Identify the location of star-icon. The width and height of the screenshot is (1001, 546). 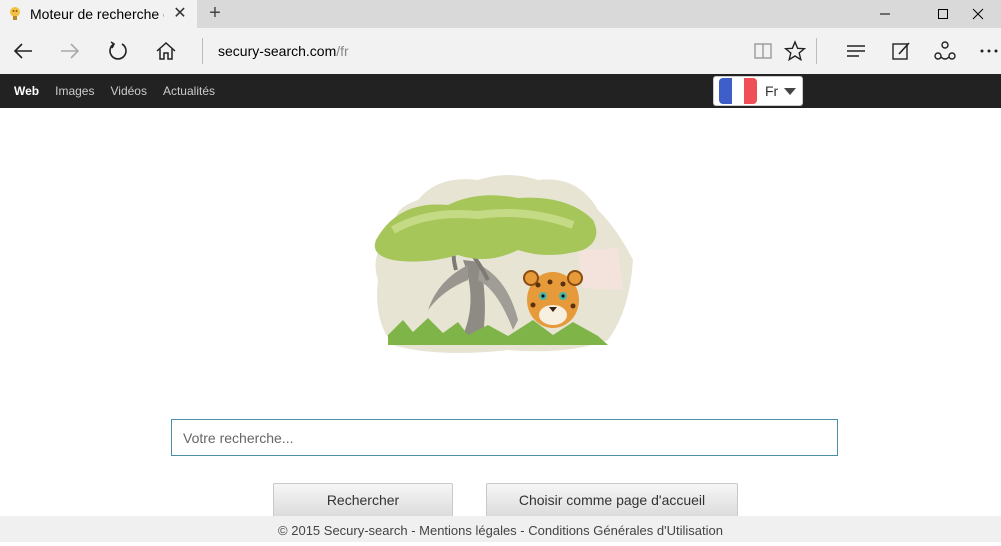
(795, 51).